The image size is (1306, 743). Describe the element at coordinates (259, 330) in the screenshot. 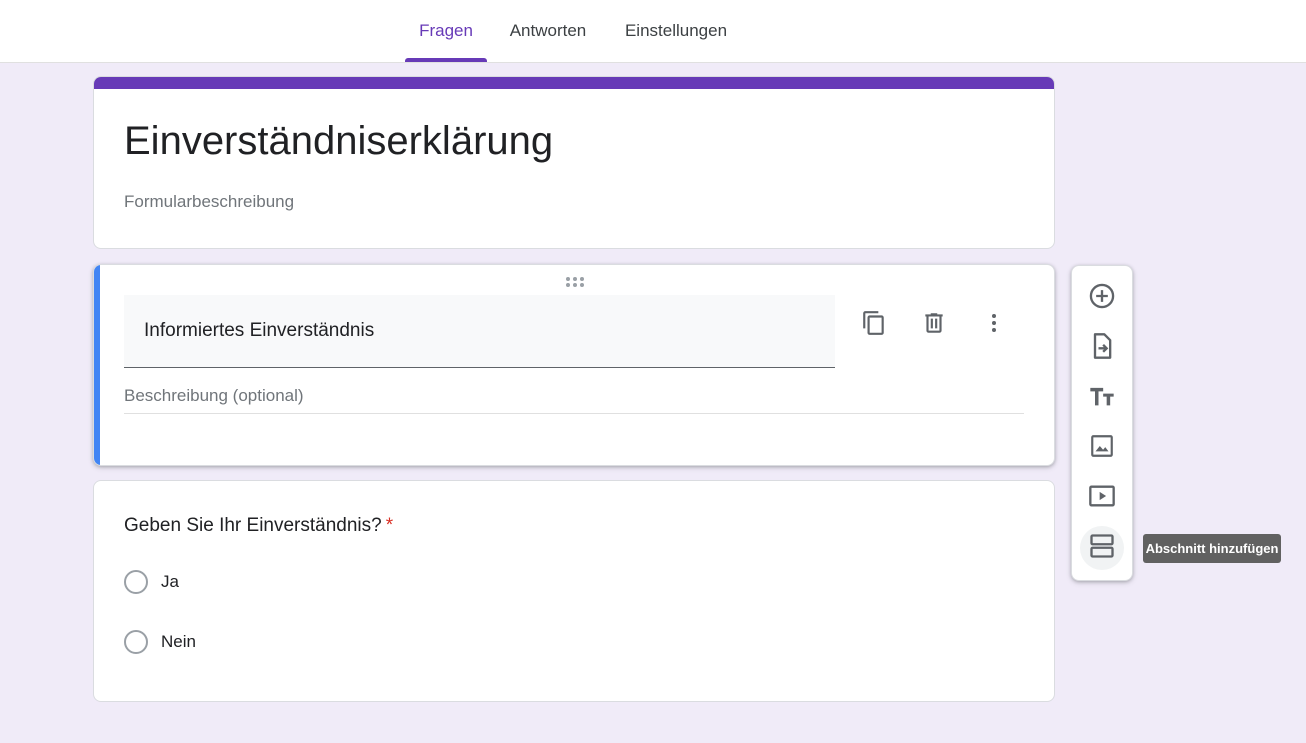

I see `section-title-text: Informiertes Einverständnis` at that location.